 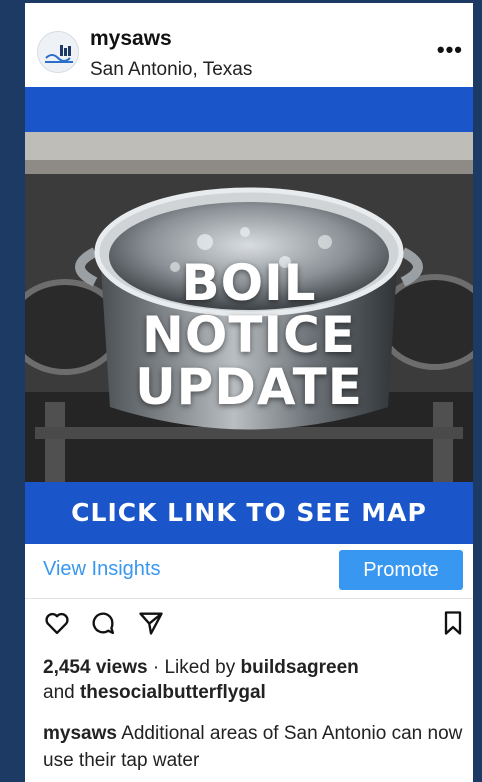 I want to click on insights-row: View Insights Promote, so click(x=249, y=571).